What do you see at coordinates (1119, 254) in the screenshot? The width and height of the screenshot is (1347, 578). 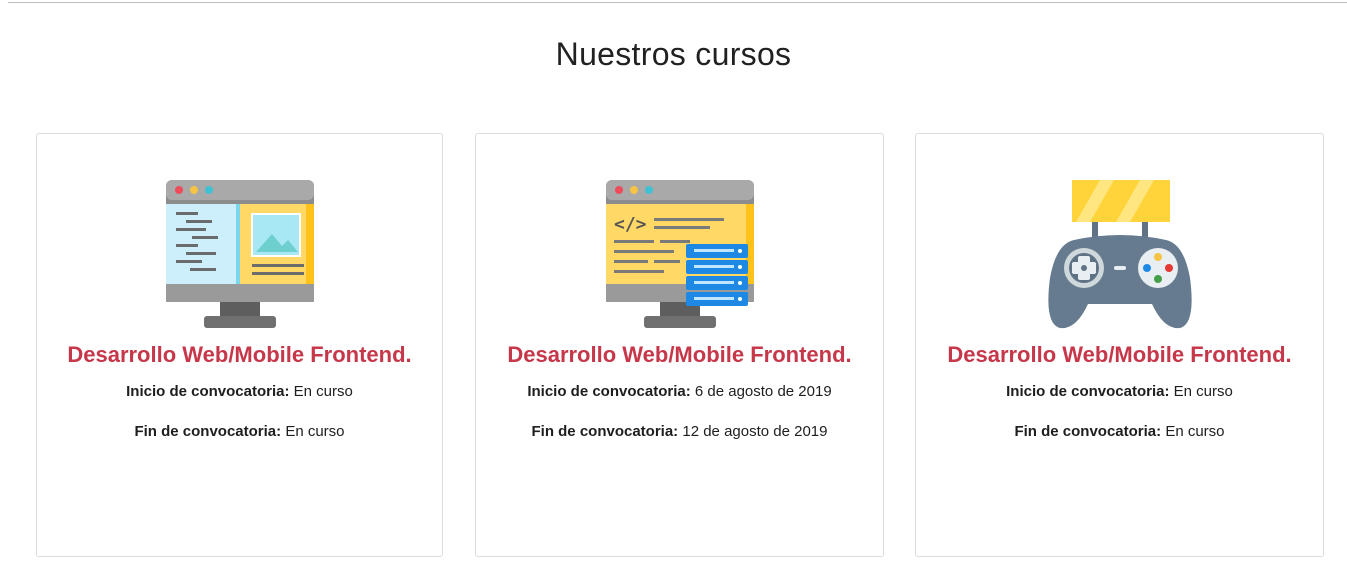 I see `gamepad-icon` at bounding box center [1119, 254].